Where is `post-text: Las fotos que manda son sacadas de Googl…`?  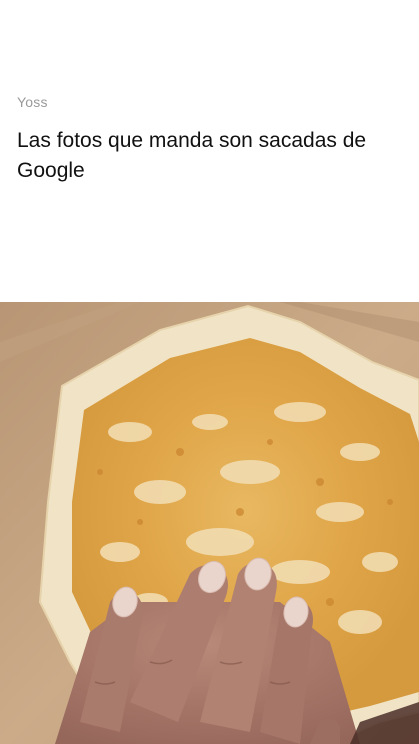
post-text: Las fotos que manda son sacadas de Googl… is located at coordinates (192, 155).